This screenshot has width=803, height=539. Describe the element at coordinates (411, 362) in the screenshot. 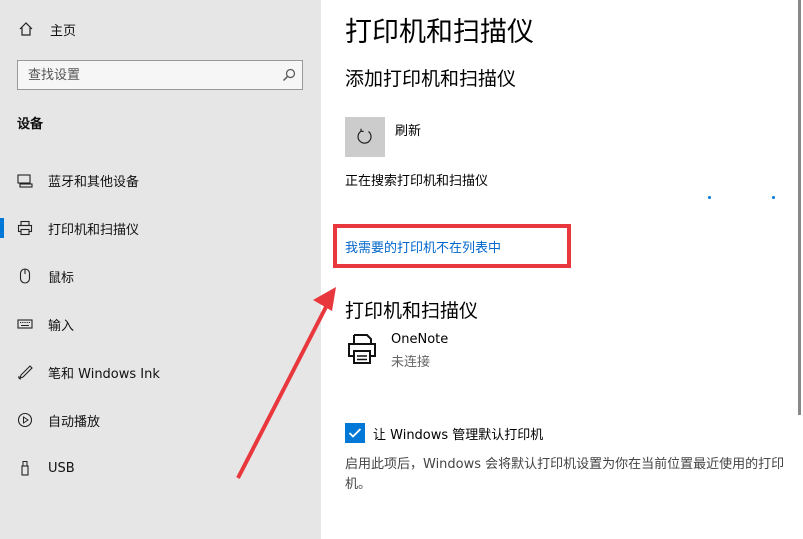

I see `printer-status: 未连接` at that location.